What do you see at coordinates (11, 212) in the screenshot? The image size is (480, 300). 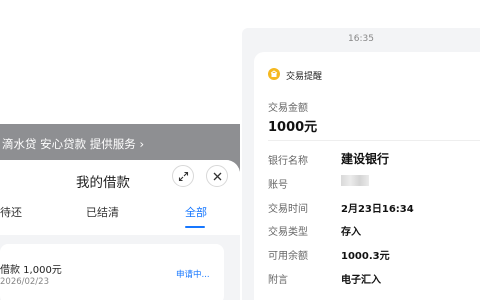 I see `tab-pending: 待还` at bounding box center [11, 212].